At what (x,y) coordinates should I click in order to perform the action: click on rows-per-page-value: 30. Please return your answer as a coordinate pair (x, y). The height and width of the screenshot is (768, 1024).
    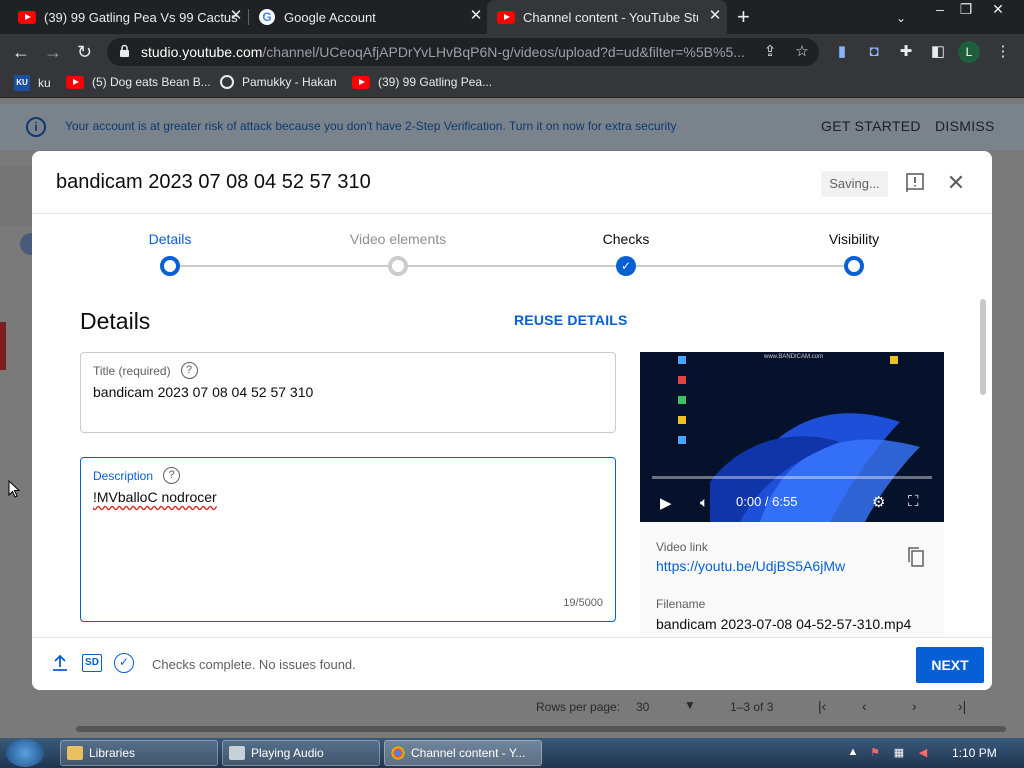
    Looking at the image, I should click on (642, 707).